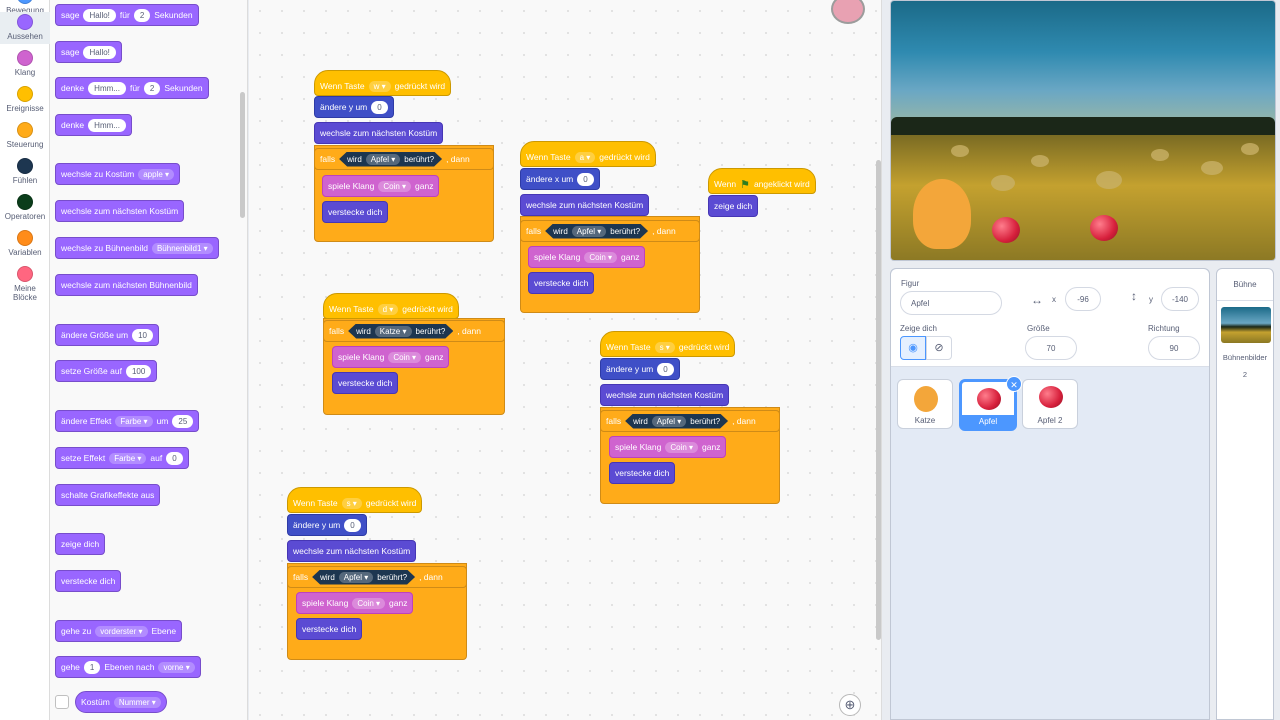 The width and height of the screenshot is (1280, 720). What do you see at coordinates (106, 371) in the screenshot?
I see `palette-set-size-block: setze Größe auf 100` at bounding box center [106, 371].